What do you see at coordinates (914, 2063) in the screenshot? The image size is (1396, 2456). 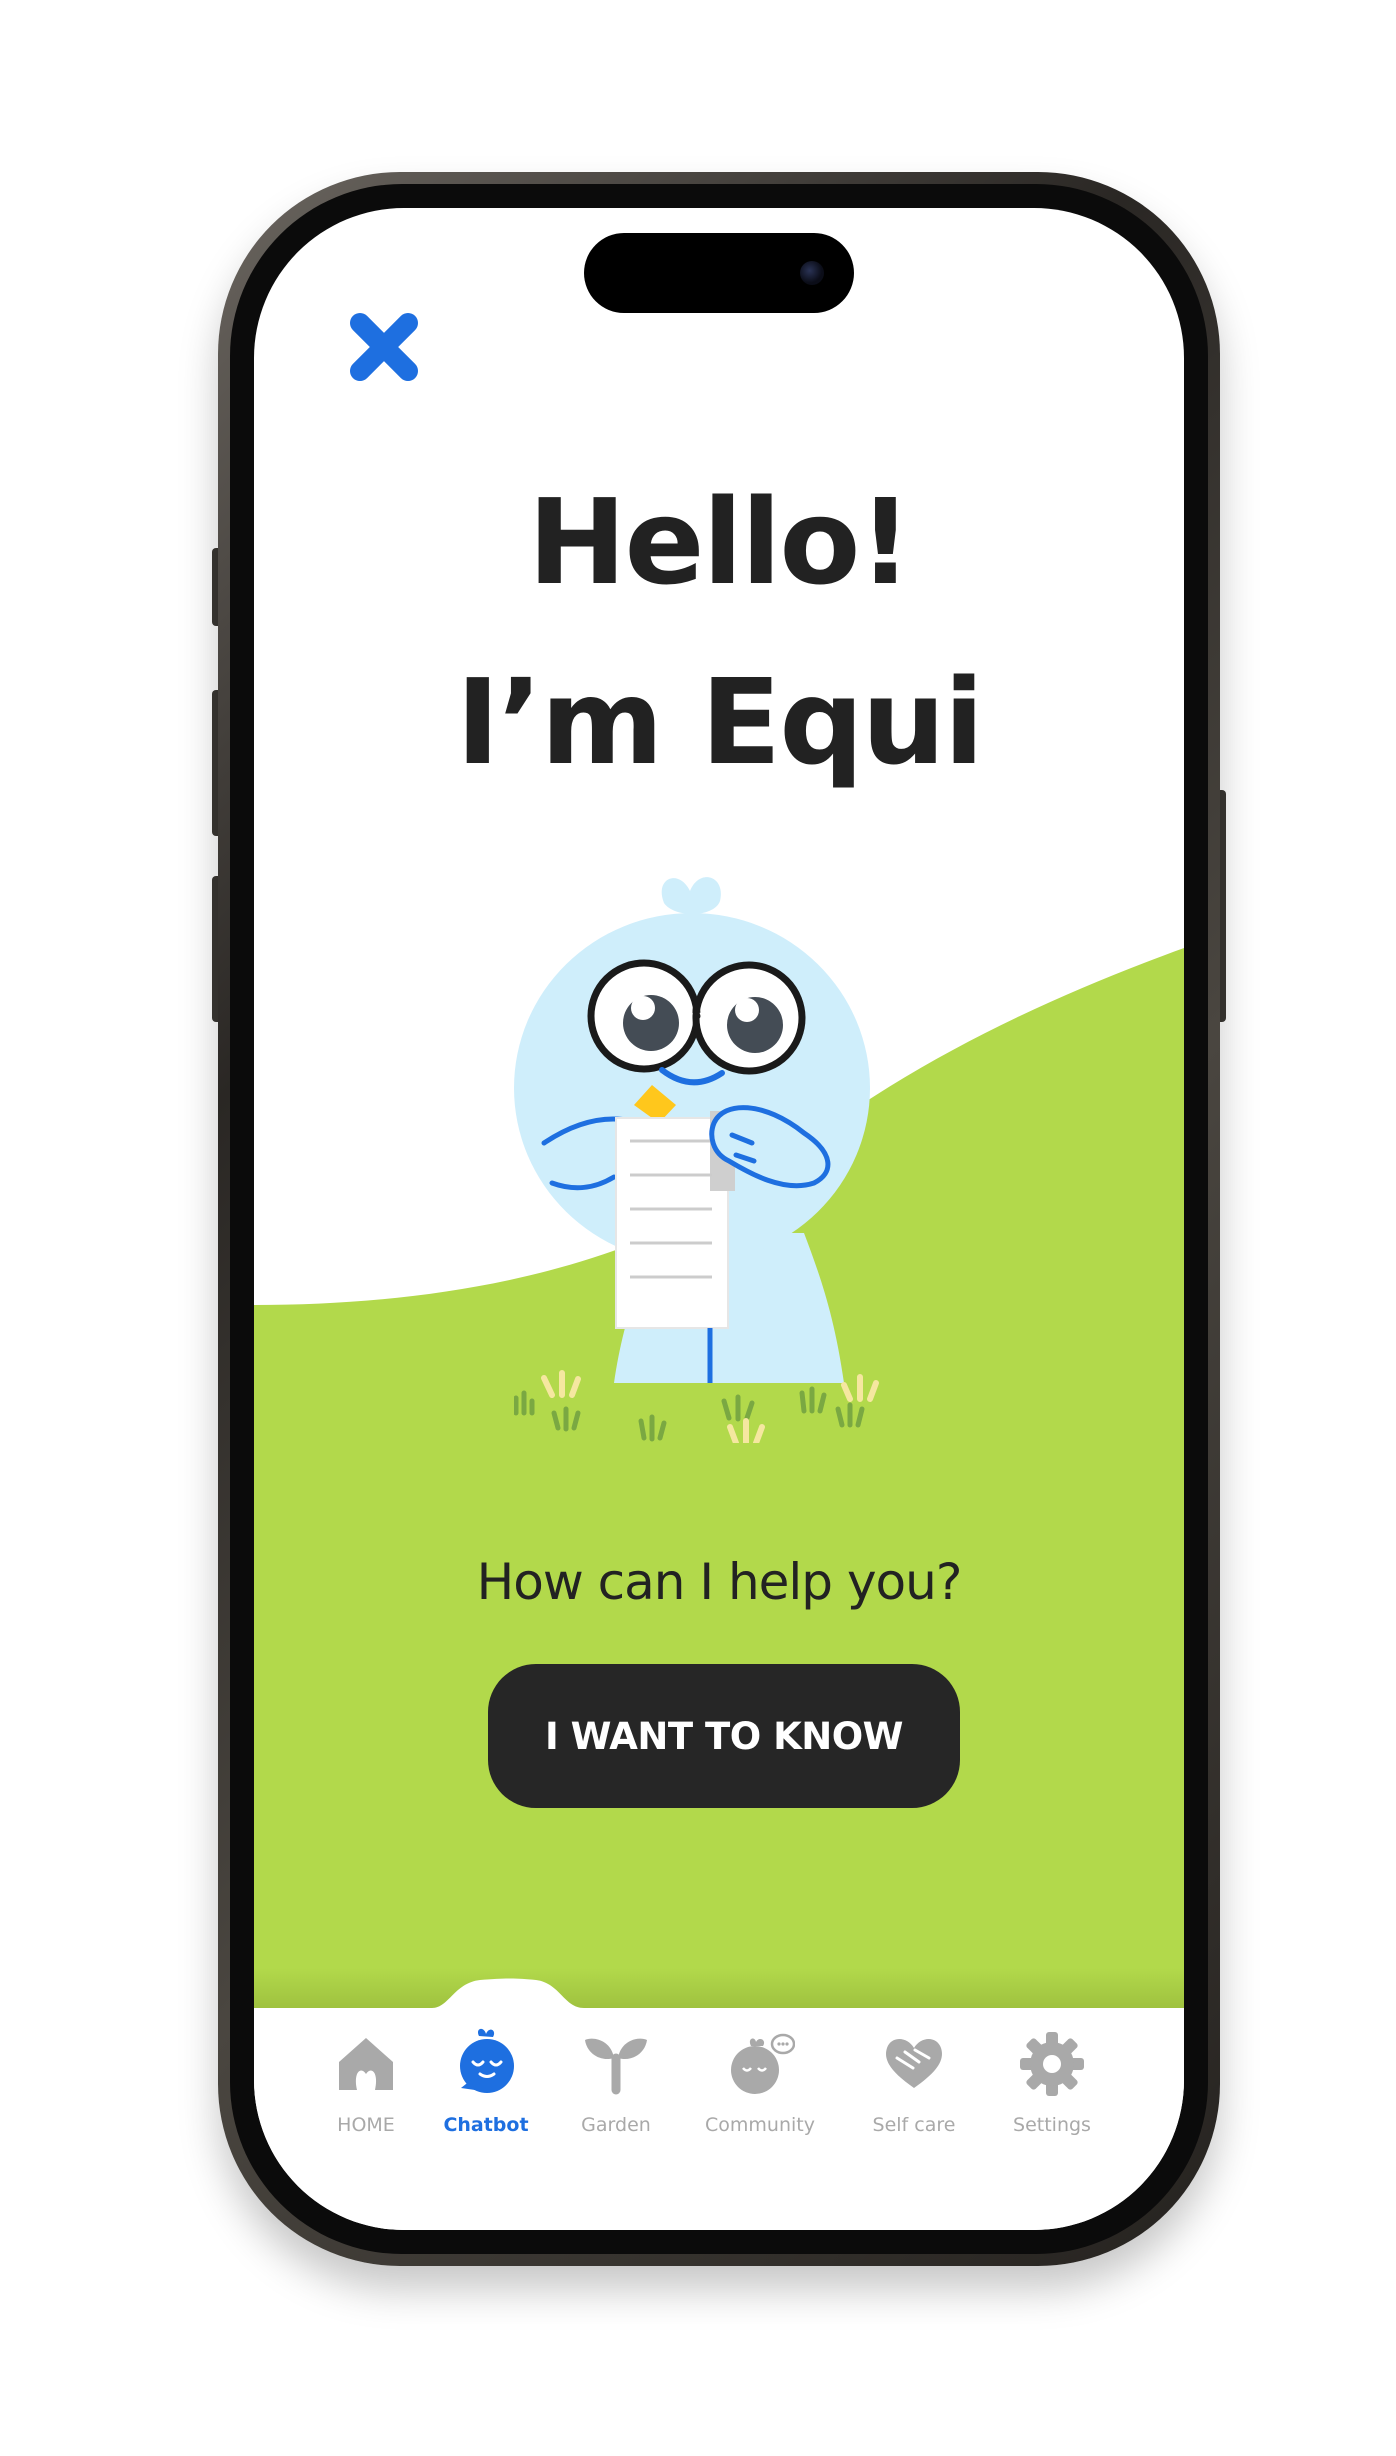 I see `heart-hands-icon` at bounding box center [914, 2063].